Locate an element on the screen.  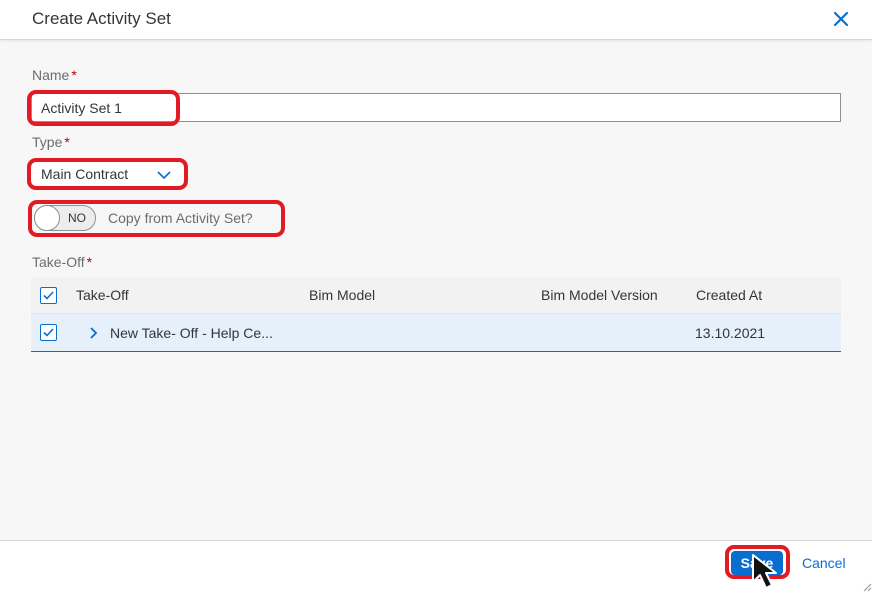
toggle-knob is located at coordinates (47, 218).